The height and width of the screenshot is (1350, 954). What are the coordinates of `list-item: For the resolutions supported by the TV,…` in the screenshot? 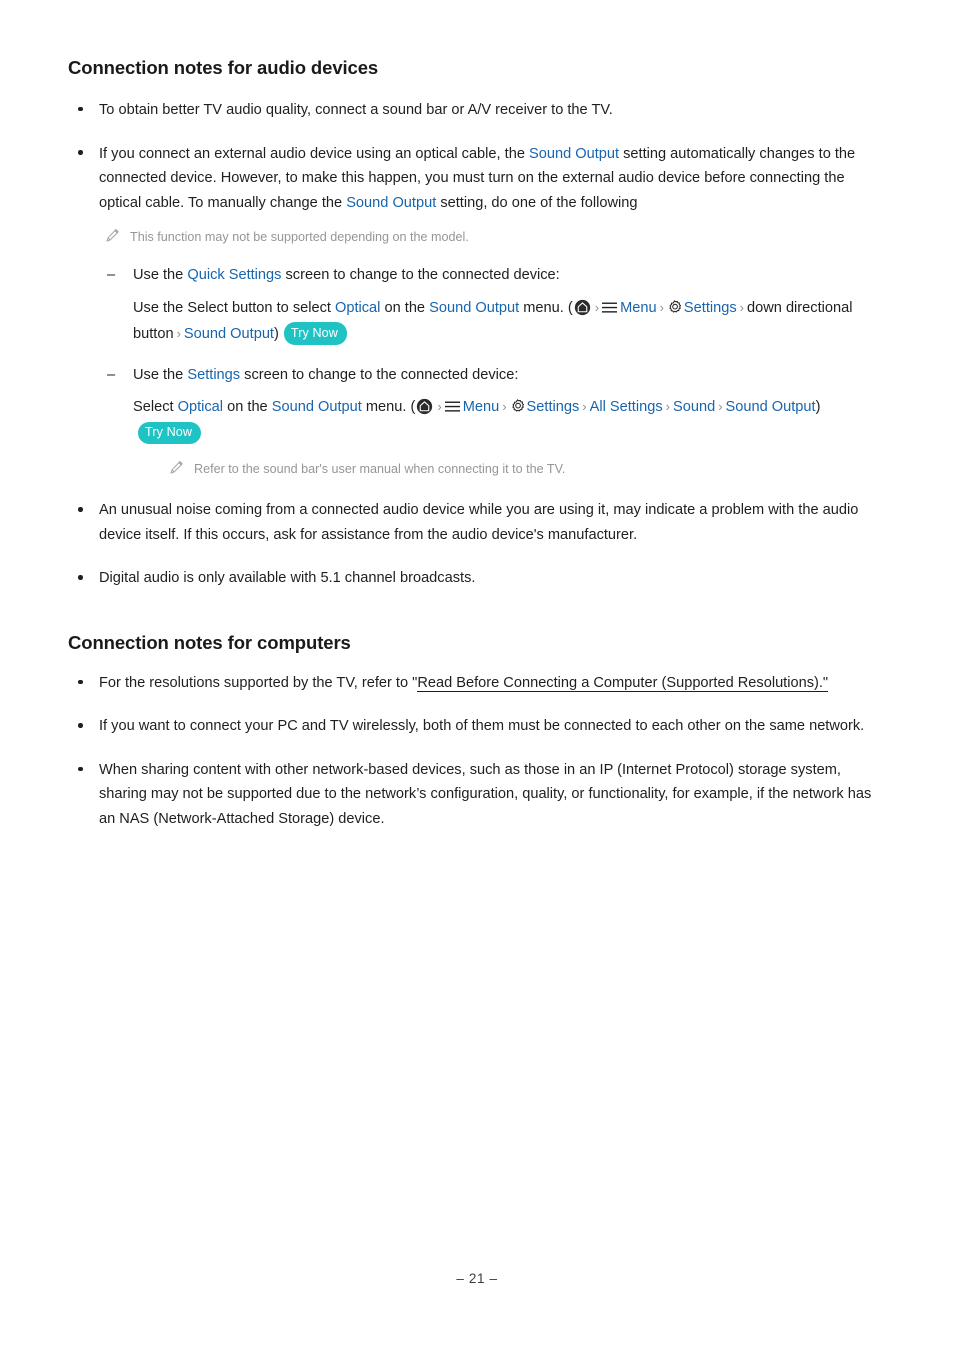 It's located at (475, 683).